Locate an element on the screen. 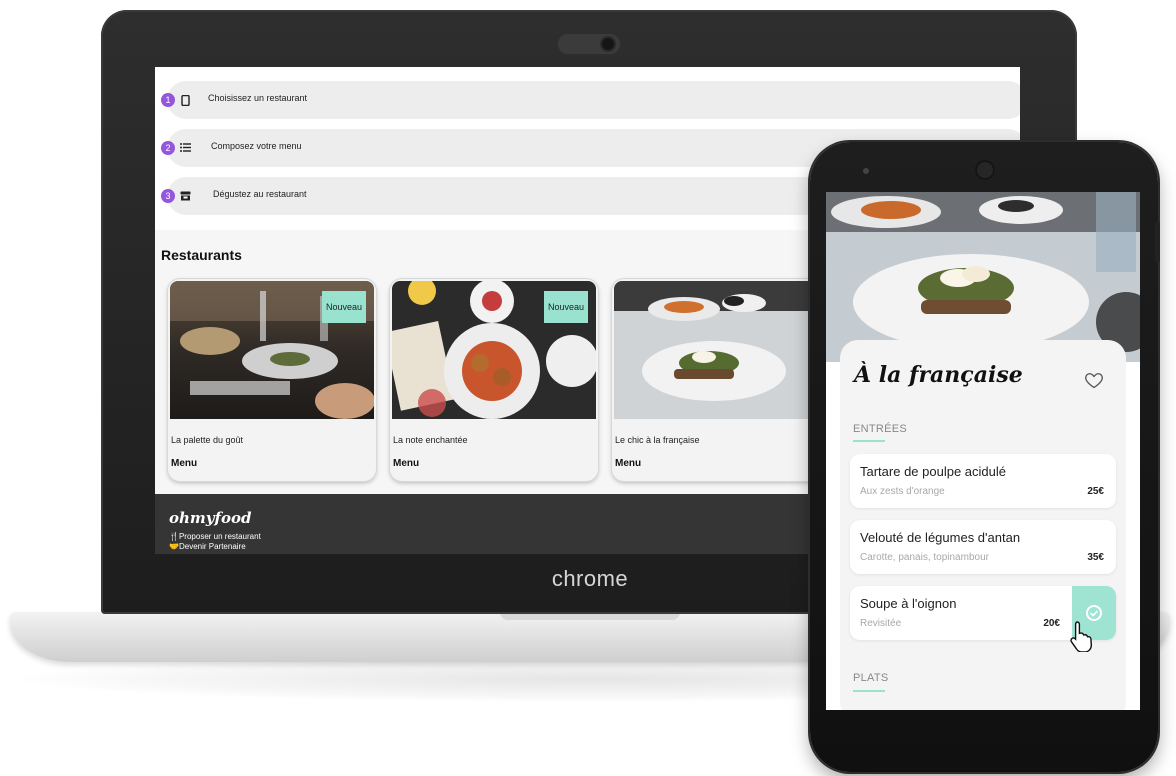 Image resolution: width=1176 pixels, height=776 pixels. restaurant-card-3: Le chic à la française Menu is located at coordinates (716, 380).